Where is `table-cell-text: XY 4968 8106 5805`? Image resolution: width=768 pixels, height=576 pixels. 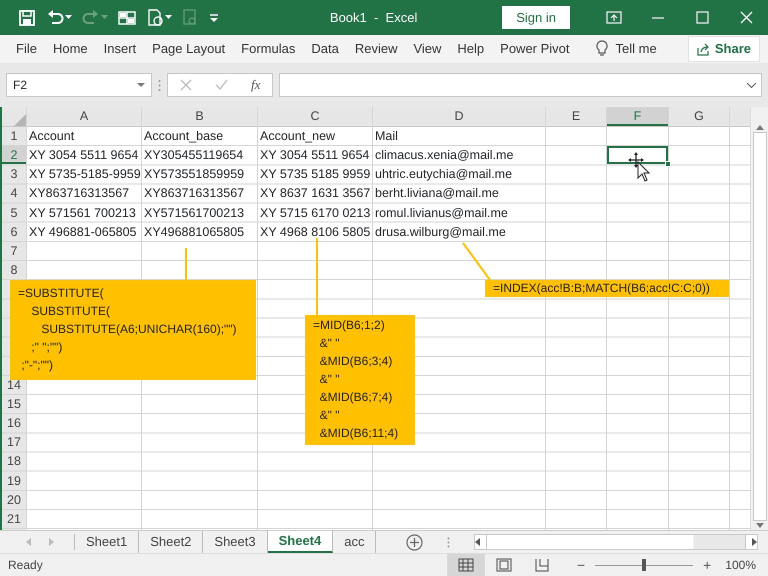
table-cell-text: XY 4968 8106 5805 is located at coordinates (315, 232).